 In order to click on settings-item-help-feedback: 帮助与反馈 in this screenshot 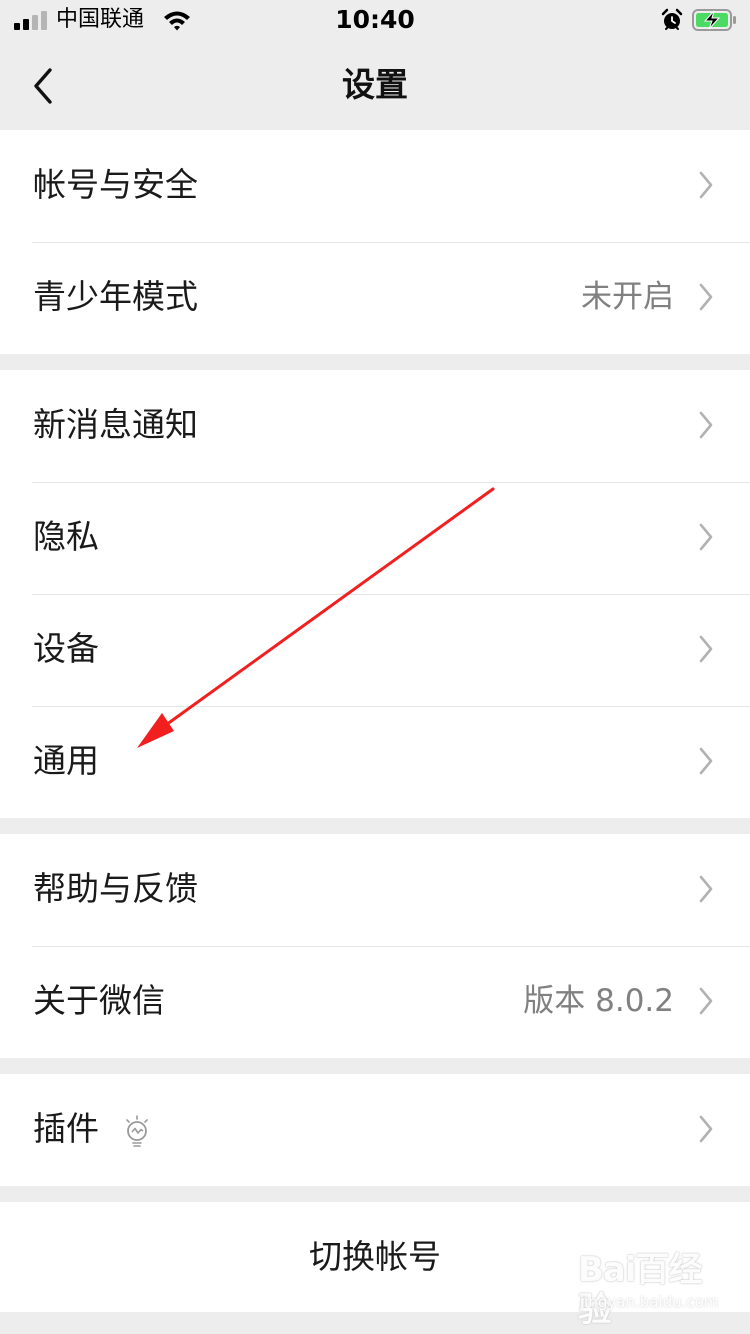, I will do `click(375, 890)`.